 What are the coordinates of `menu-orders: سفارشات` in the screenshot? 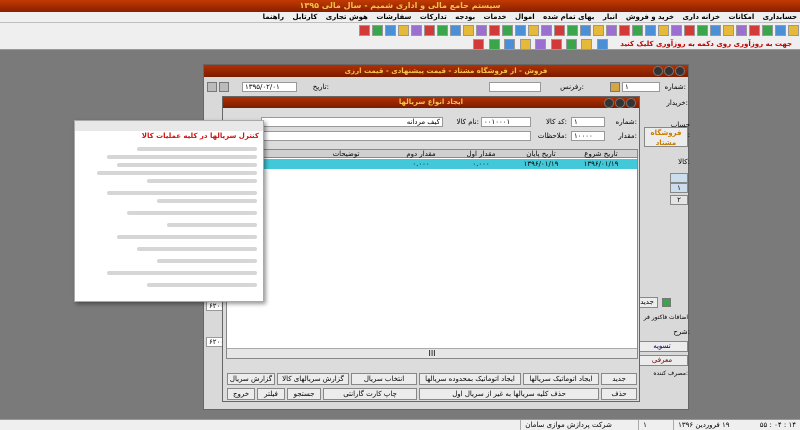 It's located at (393, 17).